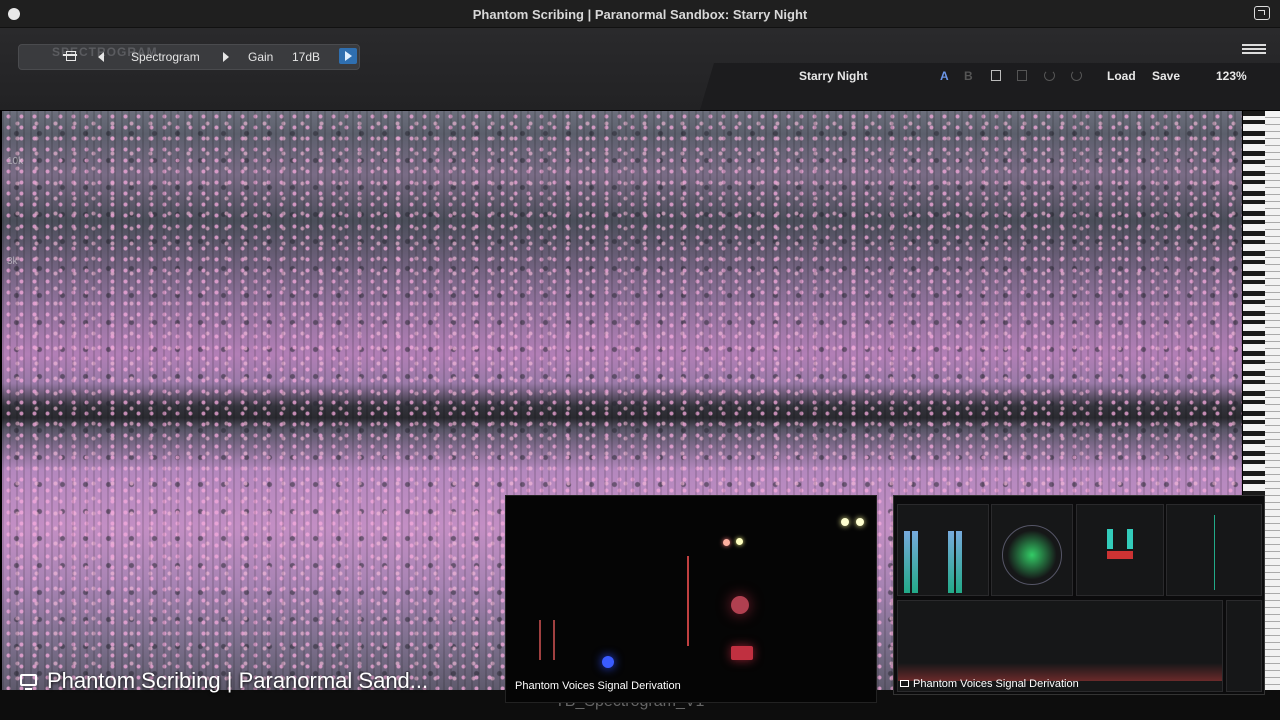 The height and width of the screenshot is (720, 1280). I want to click on monitor-side-panel, so click(1244, 646).